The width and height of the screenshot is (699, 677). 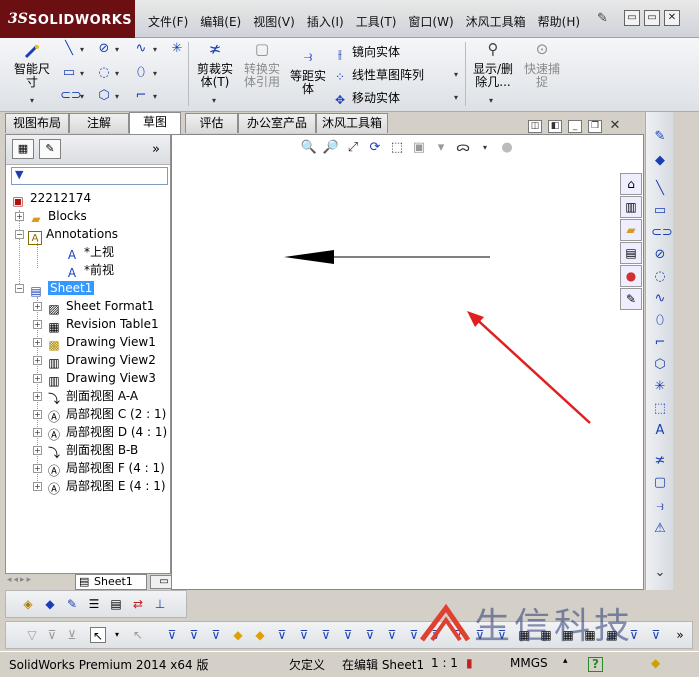 I want to click on line-thickness-icon: ☰, so click(x=94, y=604).